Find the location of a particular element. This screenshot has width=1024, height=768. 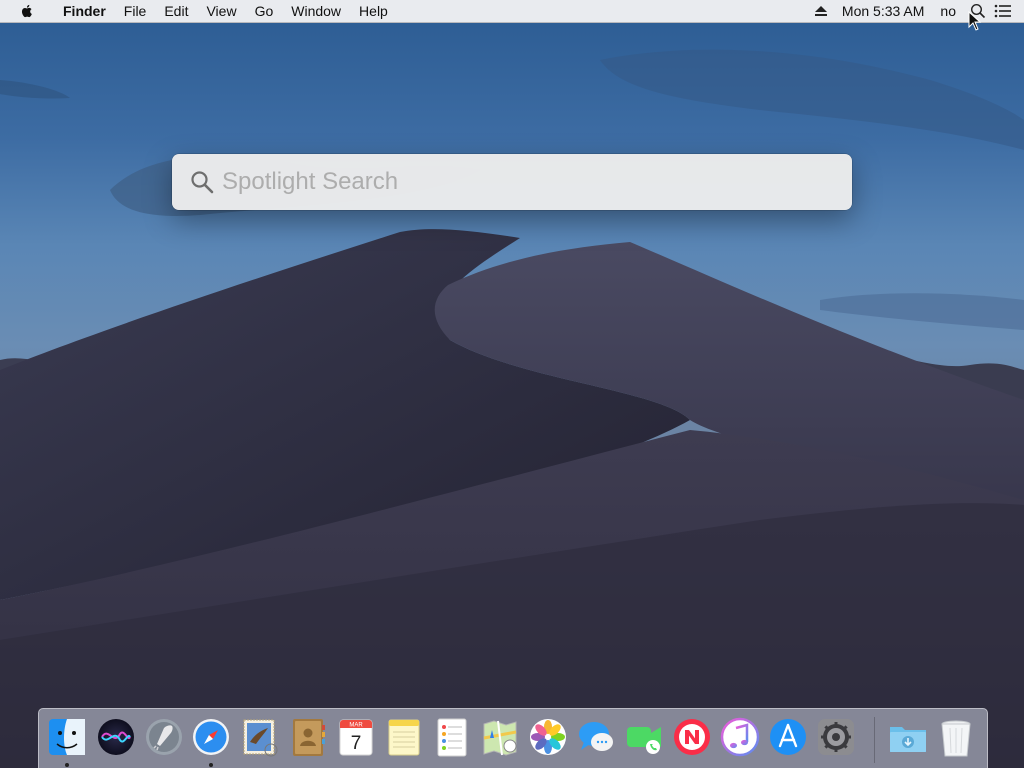

music-note-icon is located at coordinates (740, 737).